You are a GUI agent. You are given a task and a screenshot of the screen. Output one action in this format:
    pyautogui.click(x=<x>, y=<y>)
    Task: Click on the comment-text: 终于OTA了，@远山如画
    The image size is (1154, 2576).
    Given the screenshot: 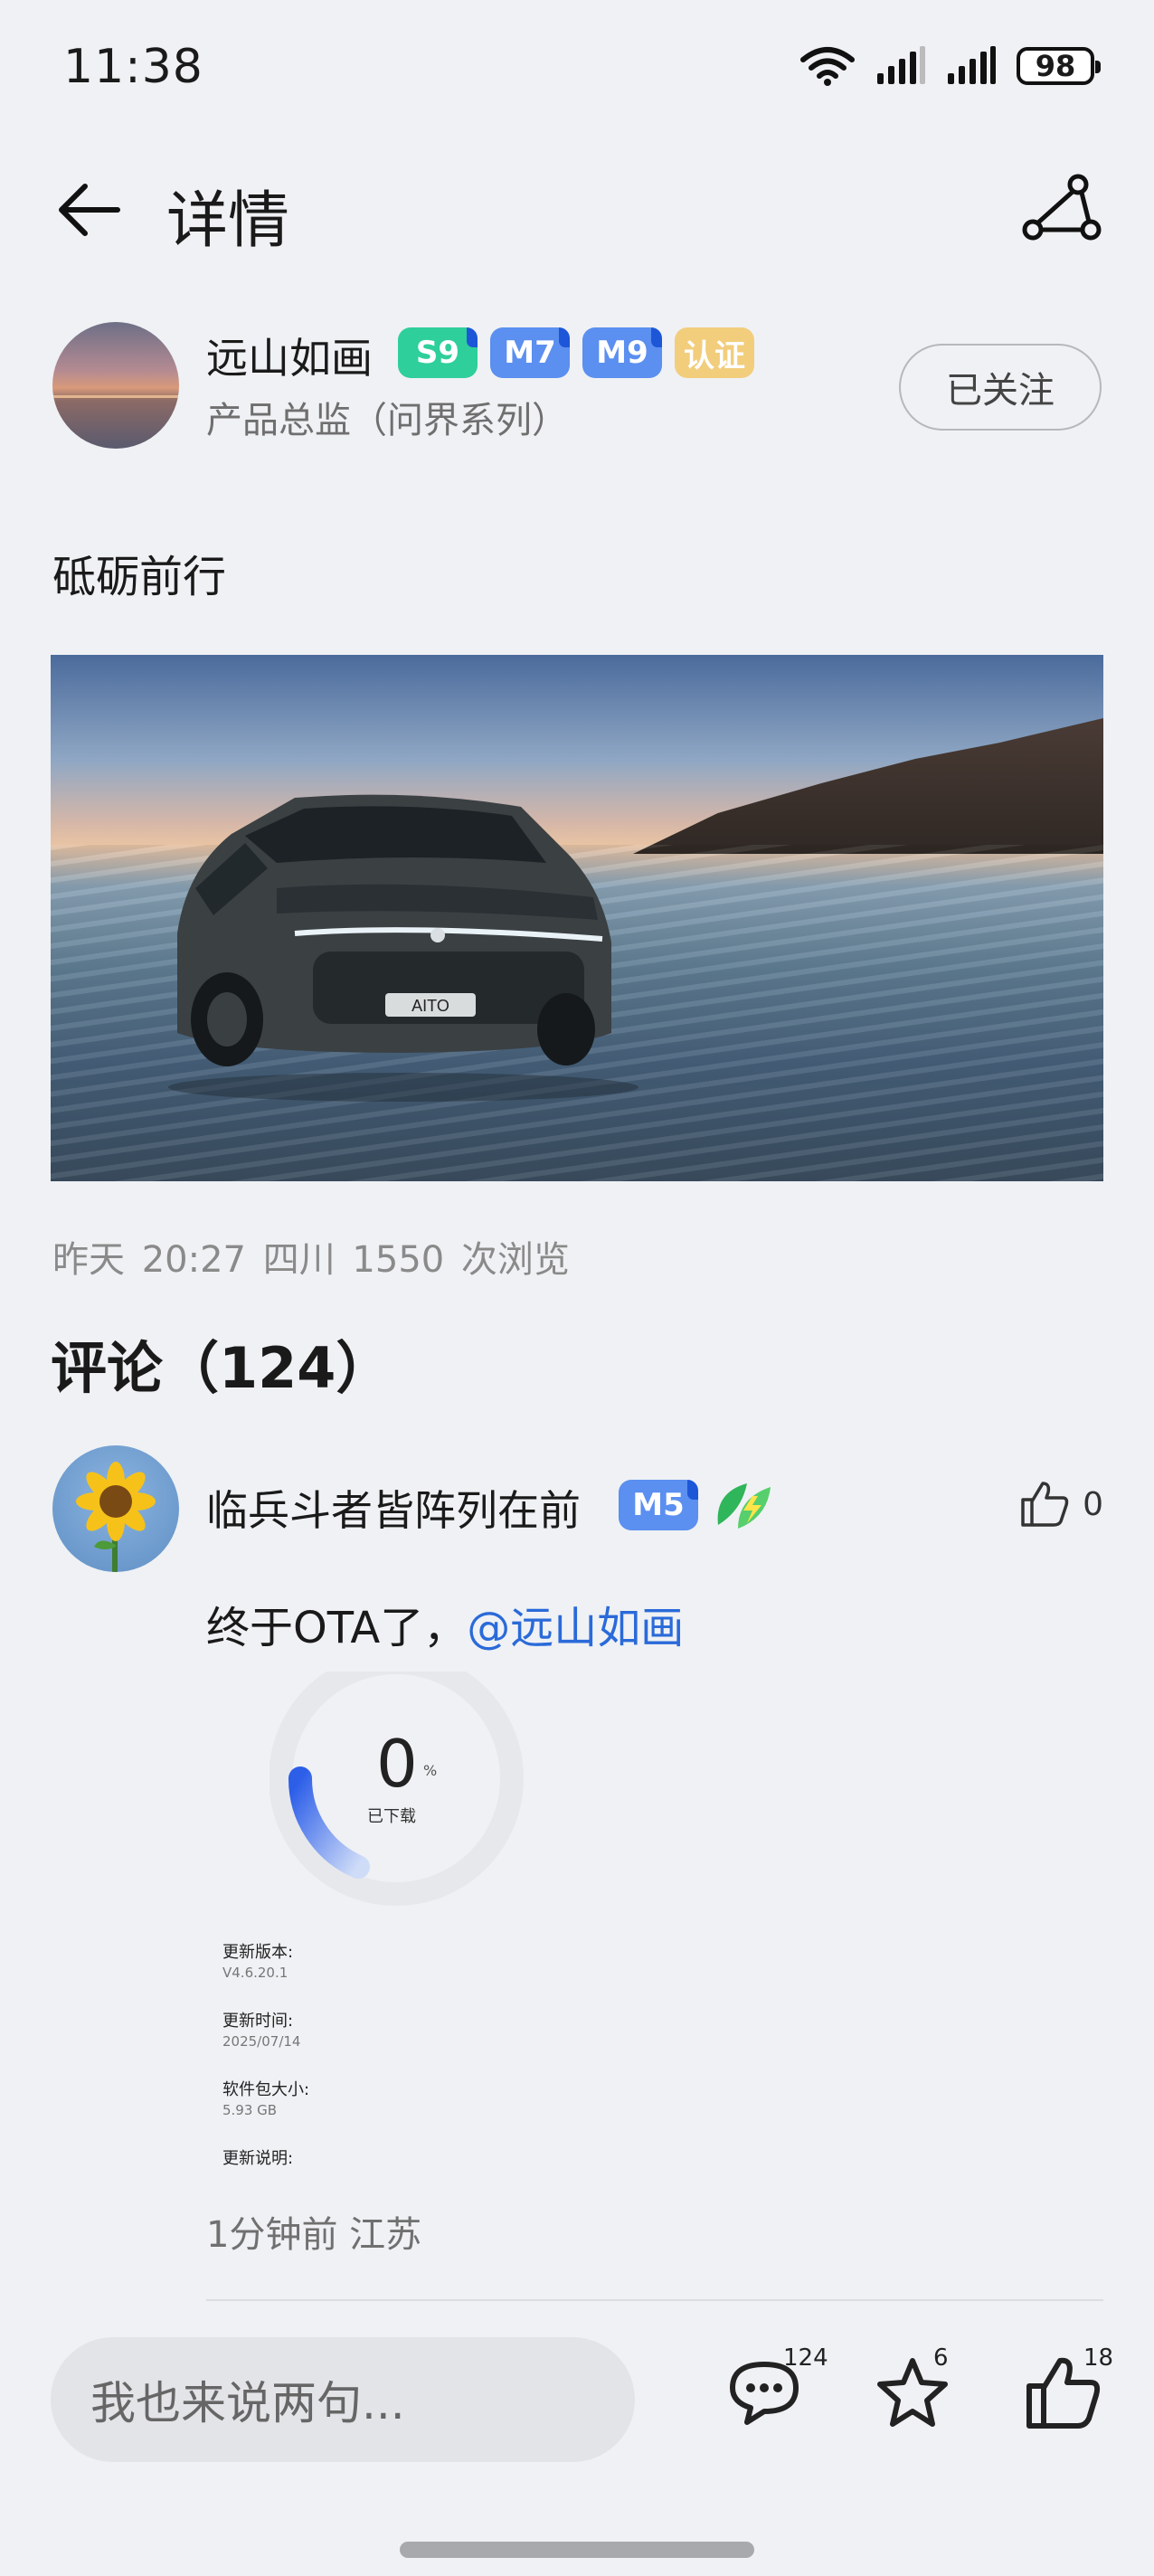 What is the action you would take?
    pyautogui.click(x=445, y=1623)
    